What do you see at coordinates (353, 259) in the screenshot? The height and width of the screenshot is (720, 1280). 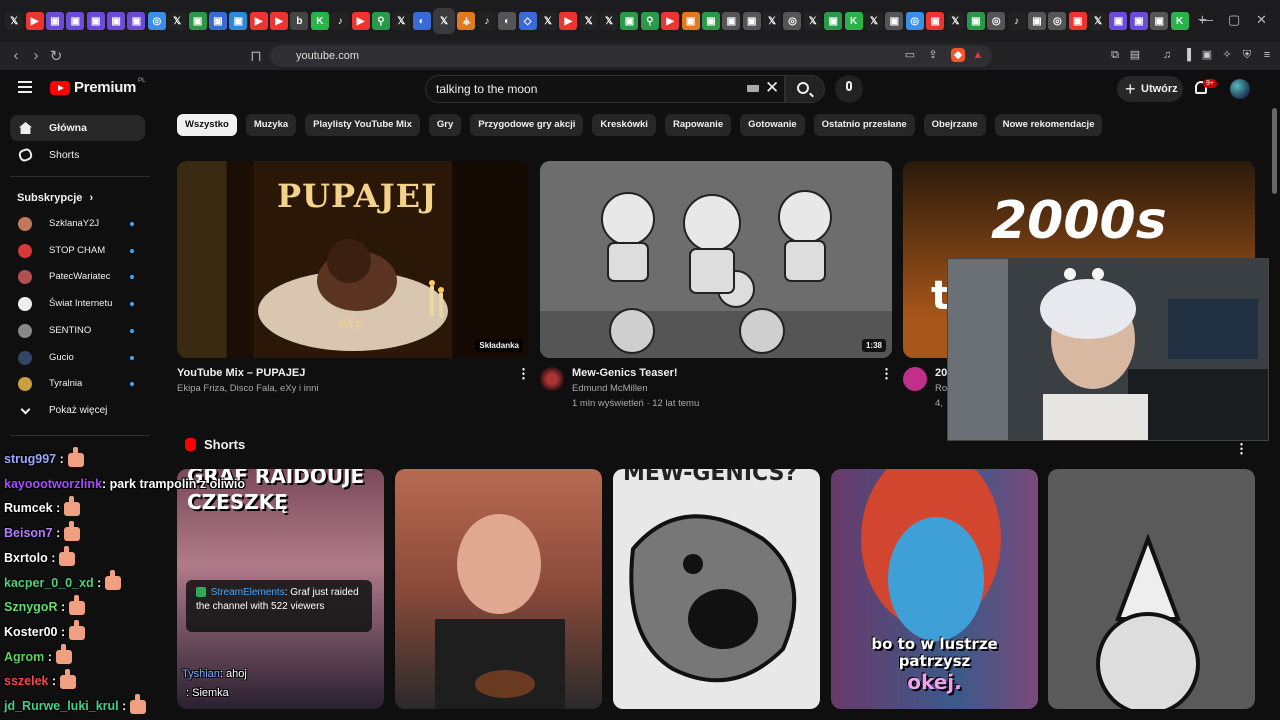 I see `video-thumbnail: PUPAJEJ eXy Składanka` at bounding box center [353, 259].